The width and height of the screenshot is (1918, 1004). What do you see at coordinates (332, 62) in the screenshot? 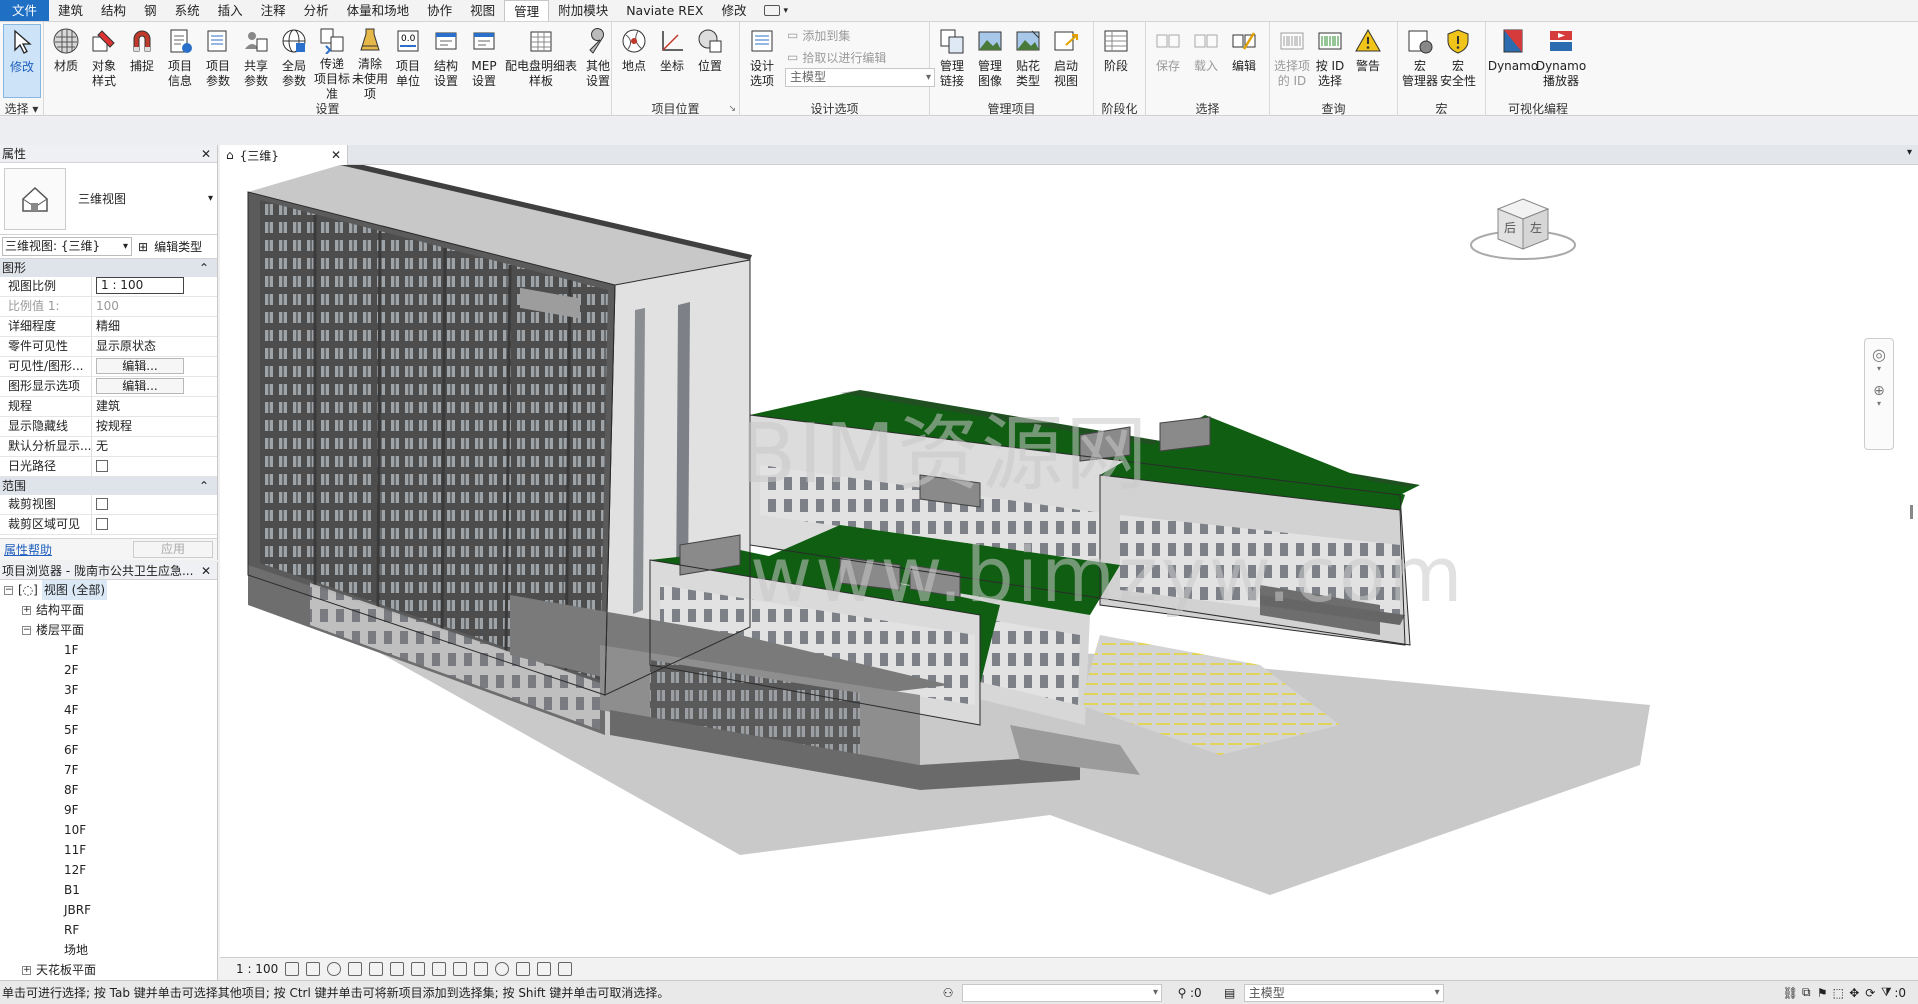
I see `transfer-project-standards-button: 传递 项目标准` at bounding box center [332, 62].